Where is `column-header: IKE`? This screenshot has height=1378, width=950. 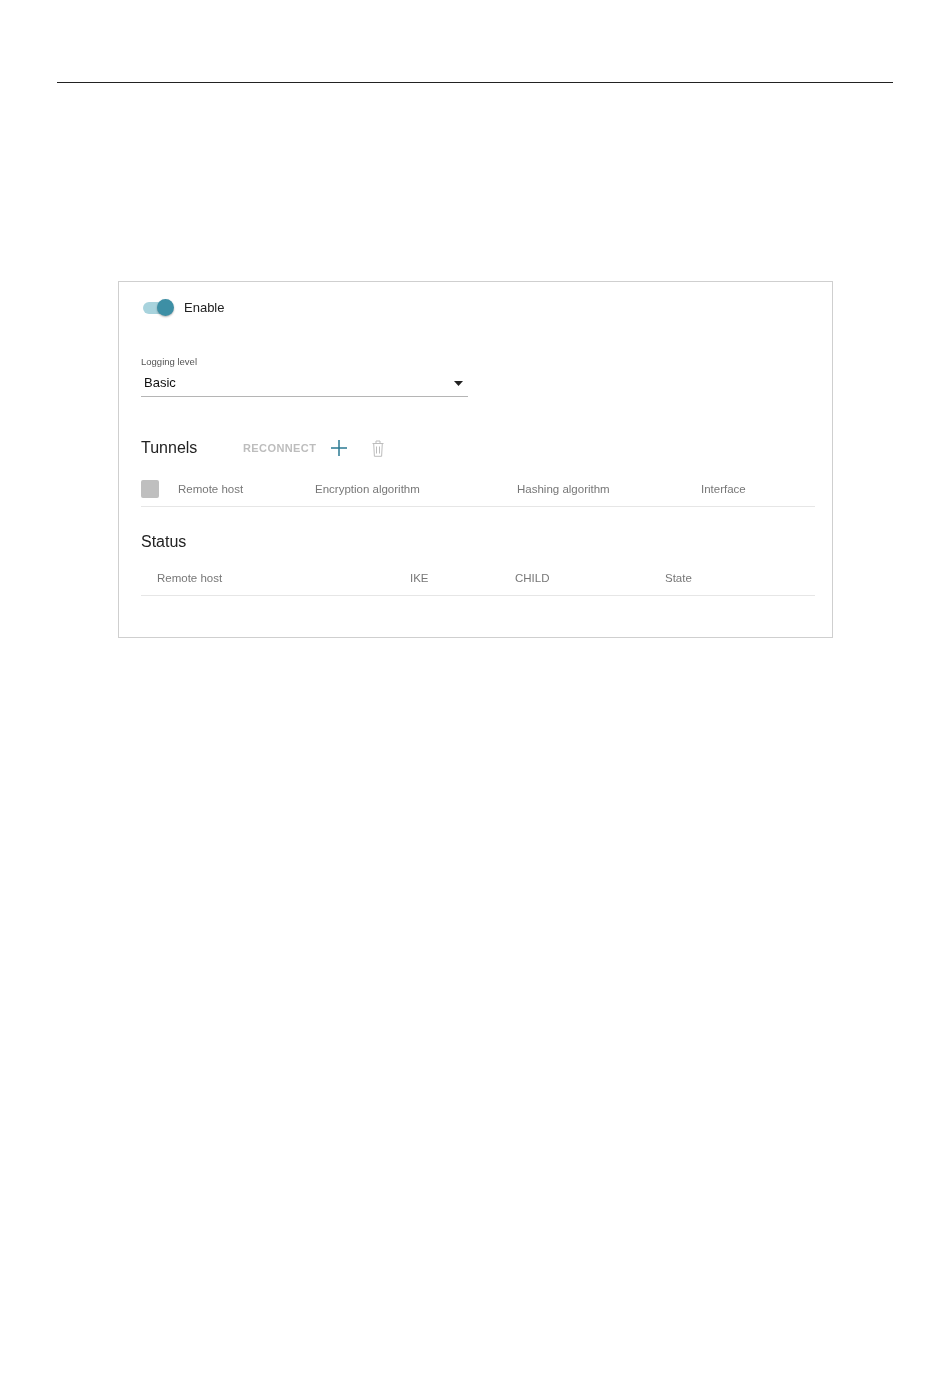
column-header: IKE is located at coordinates (420, 578).